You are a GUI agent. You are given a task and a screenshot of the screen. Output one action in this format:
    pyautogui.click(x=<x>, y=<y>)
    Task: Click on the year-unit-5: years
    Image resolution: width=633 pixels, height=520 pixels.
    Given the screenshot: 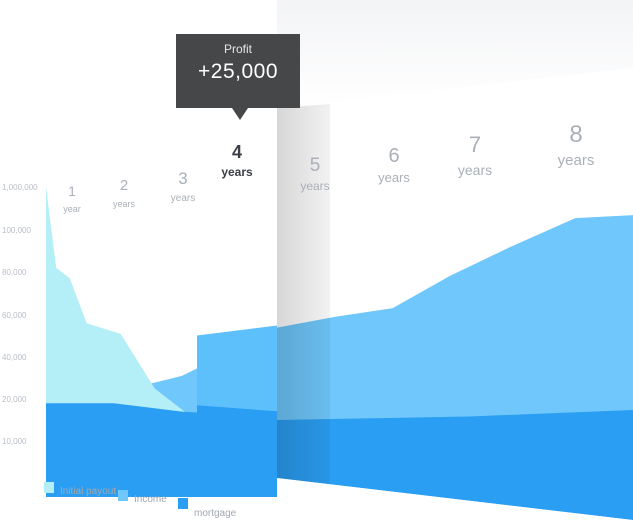 What is the action you would take?
    pyautogui.click(x=314, y=186)
    